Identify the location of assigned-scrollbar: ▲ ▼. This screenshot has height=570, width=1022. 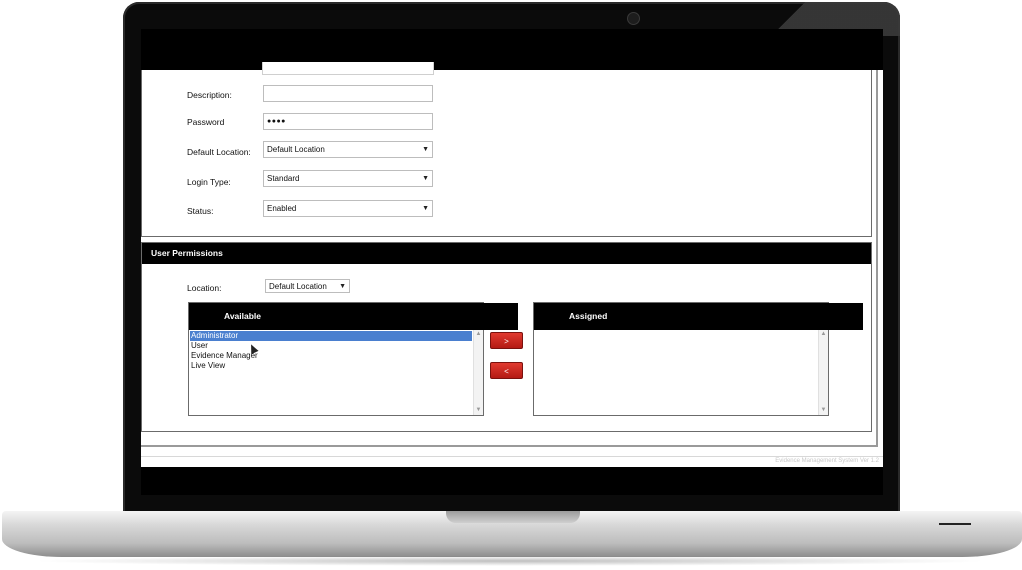
(823, 372).